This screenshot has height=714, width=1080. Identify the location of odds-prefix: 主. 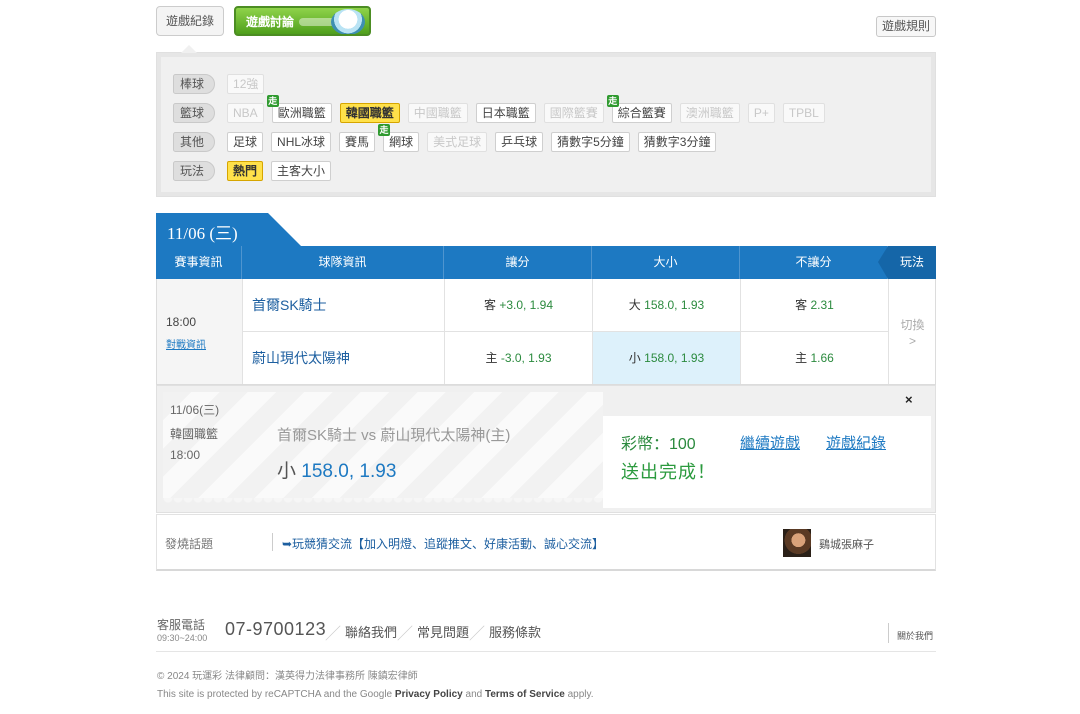
(801, 358).